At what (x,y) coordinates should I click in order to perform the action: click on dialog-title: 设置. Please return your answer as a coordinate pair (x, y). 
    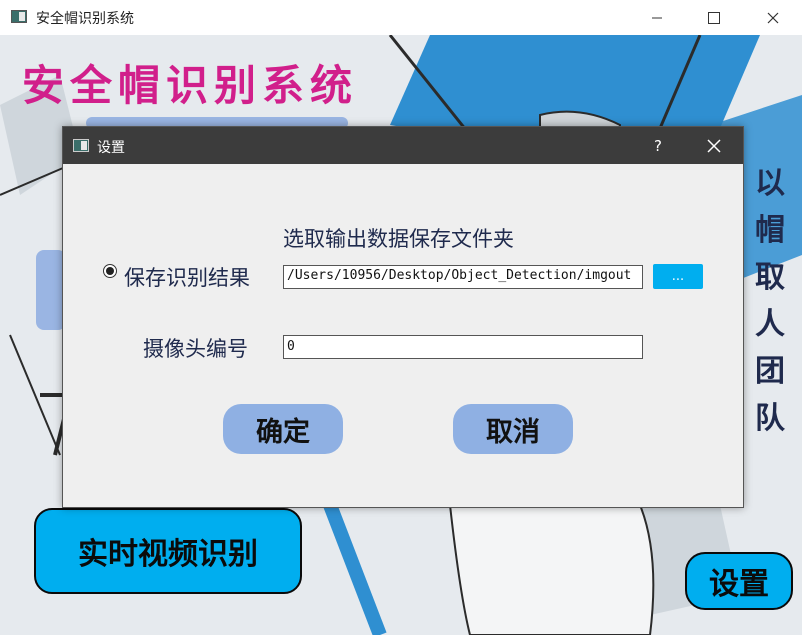
    Looking at the image, I should click on (111, 148).